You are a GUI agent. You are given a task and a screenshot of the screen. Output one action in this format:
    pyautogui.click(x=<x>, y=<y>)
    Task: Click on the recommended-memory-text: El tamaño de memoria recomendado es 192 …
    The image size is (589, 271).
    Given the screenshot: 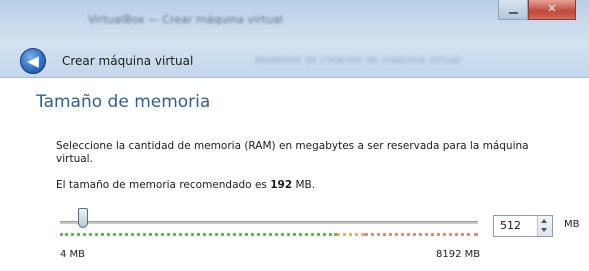 What is the action you would take?
    pyautogui.click(x=185, y=185)
    